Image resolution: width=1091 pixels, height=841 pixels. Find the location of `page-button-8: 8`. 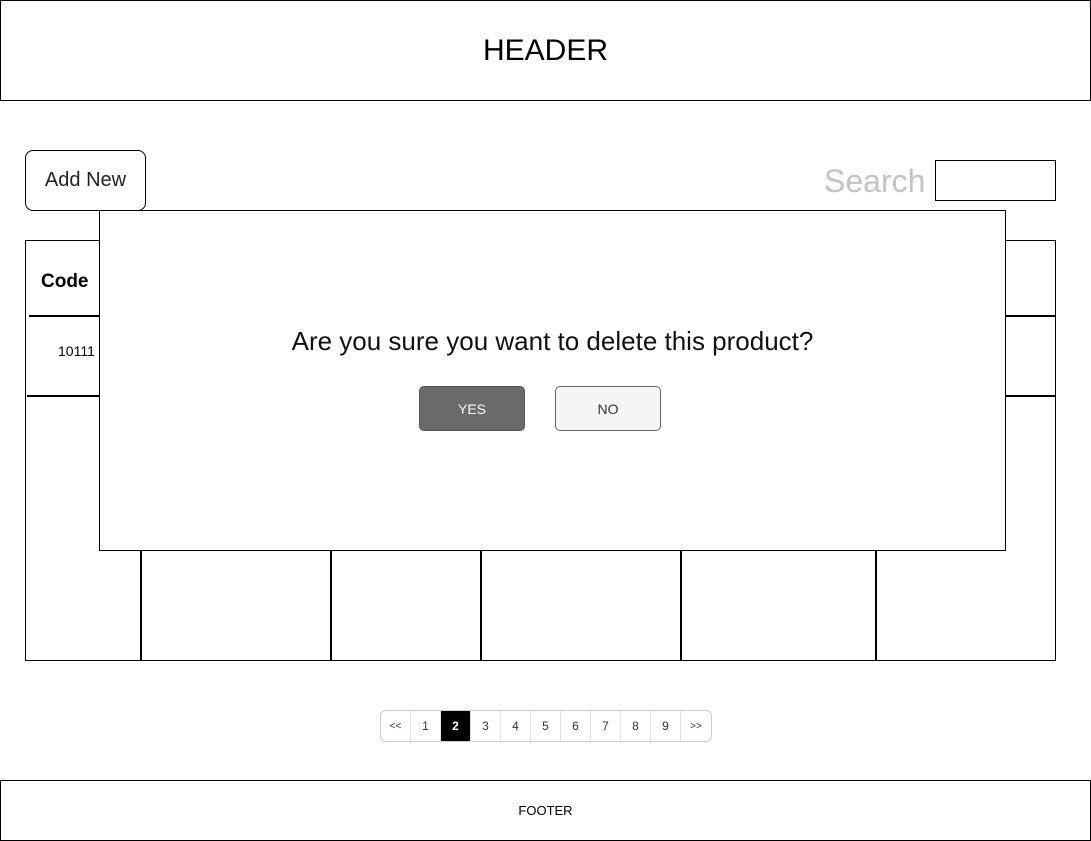

page-button-8: 8 is located at coordinates (636, 726).